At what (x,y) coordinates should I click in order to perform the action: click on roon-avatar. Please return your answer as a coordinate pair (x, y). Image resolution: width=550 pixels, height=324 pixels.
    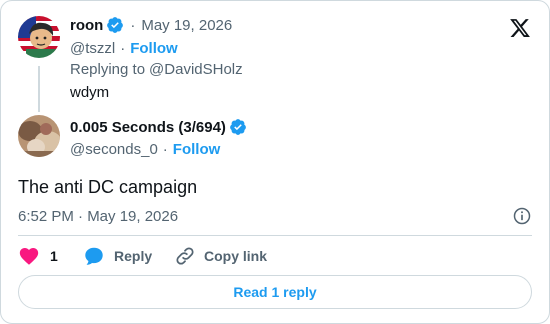
    Looking at the image, I should click on (39, 37).